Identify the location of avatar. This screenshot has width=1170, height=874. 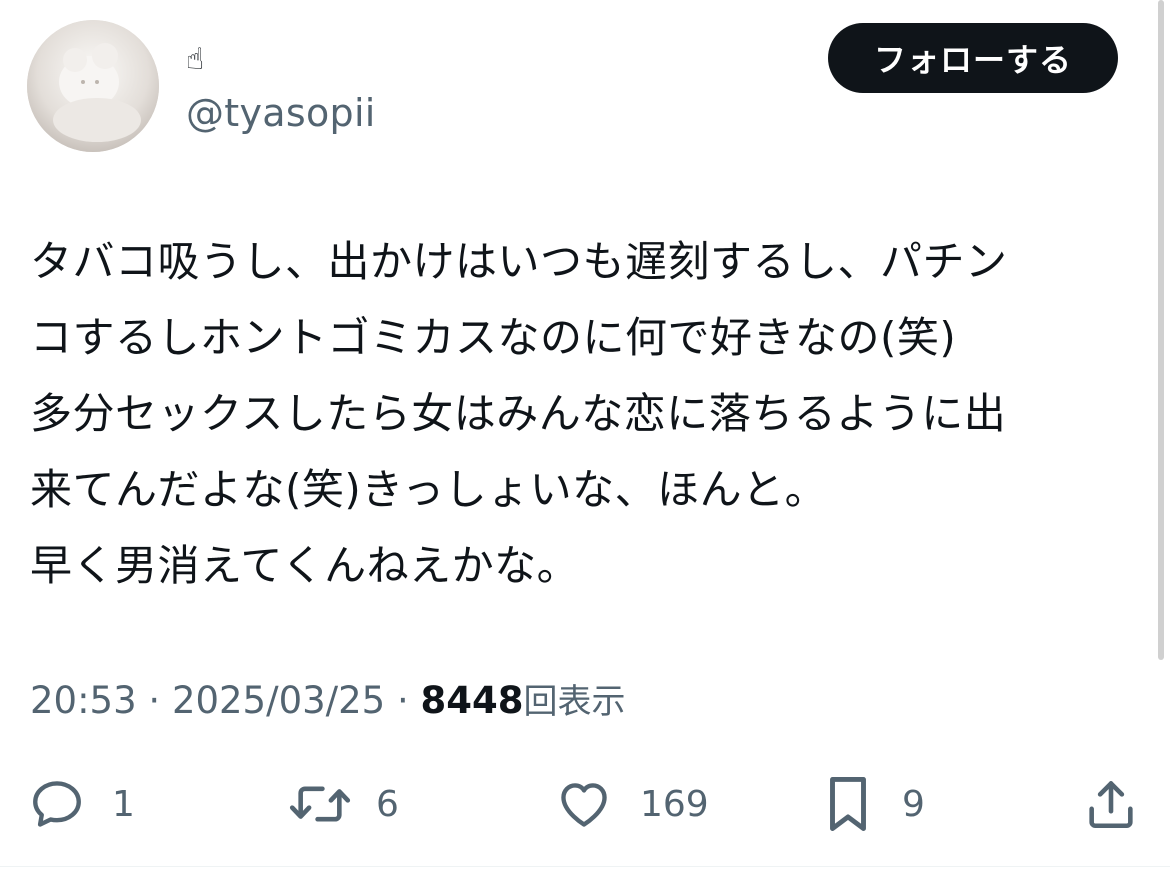
(93, 86).